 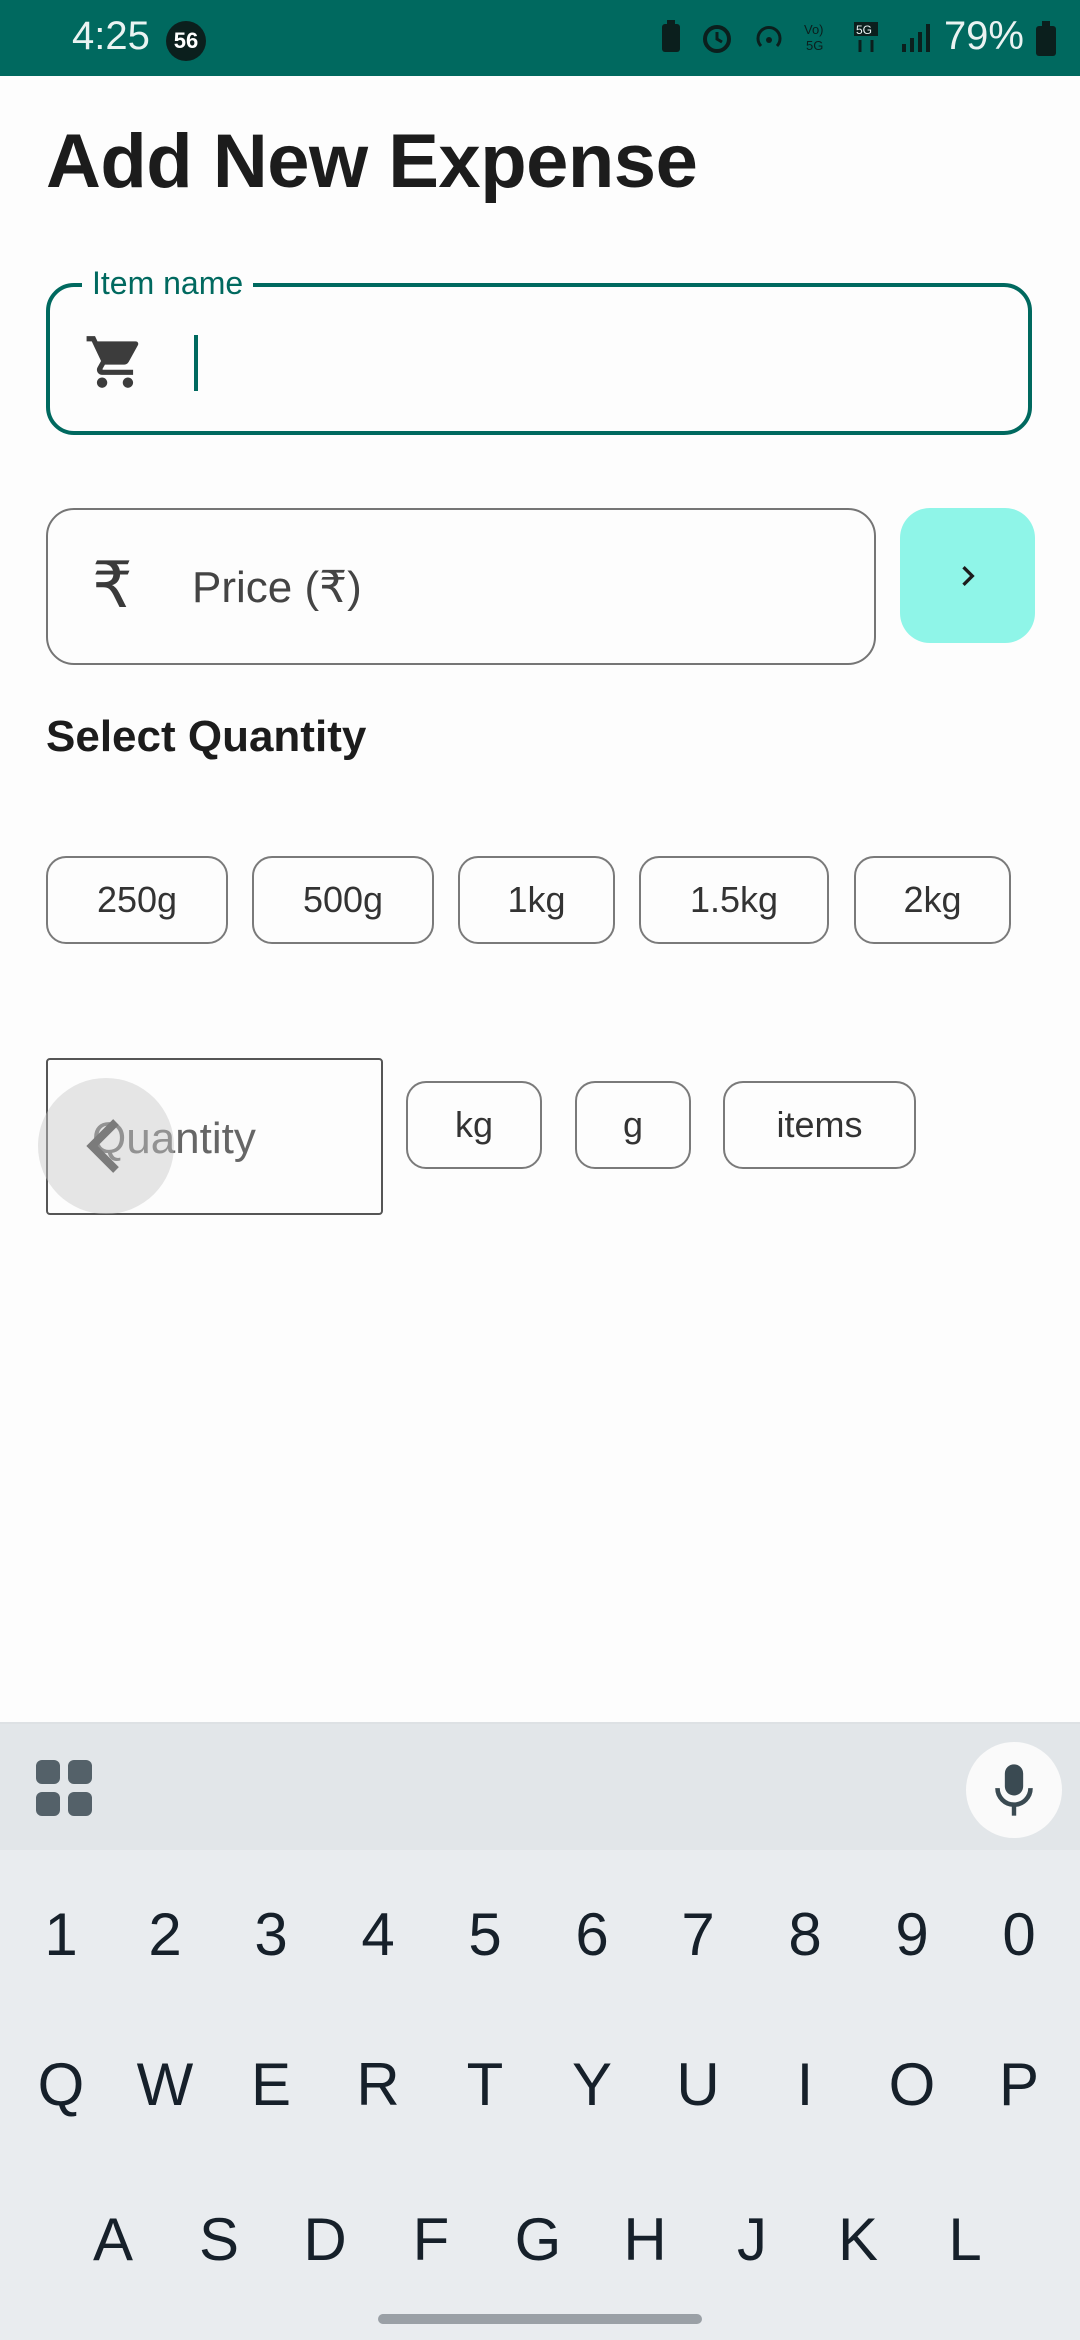 I want to click on item-name-field: Item name, so click(x=539, y=350).